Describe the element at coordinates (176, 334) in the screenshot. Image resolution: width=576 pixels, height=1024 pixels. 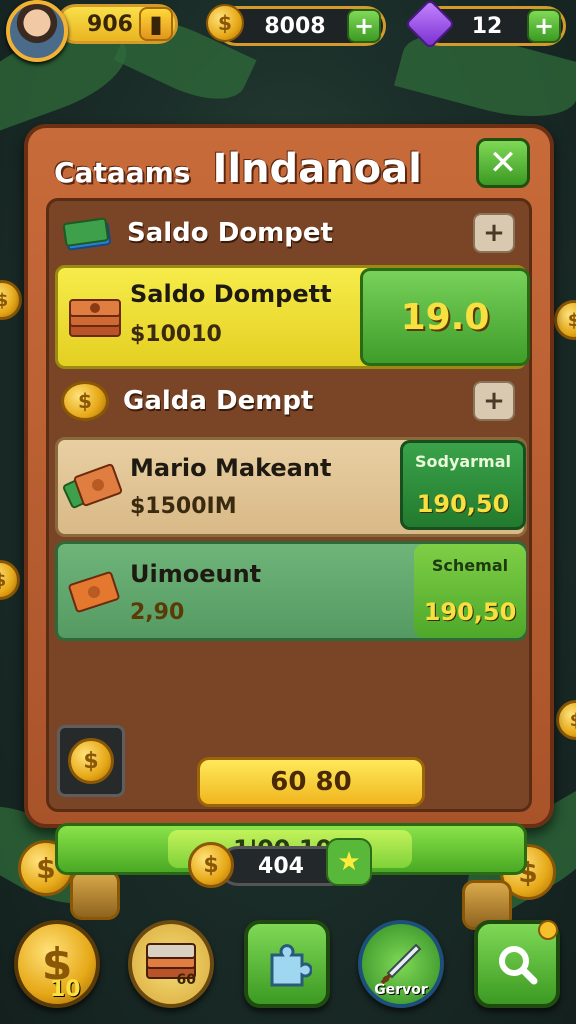
I see `row-amount: $10010` at that location.